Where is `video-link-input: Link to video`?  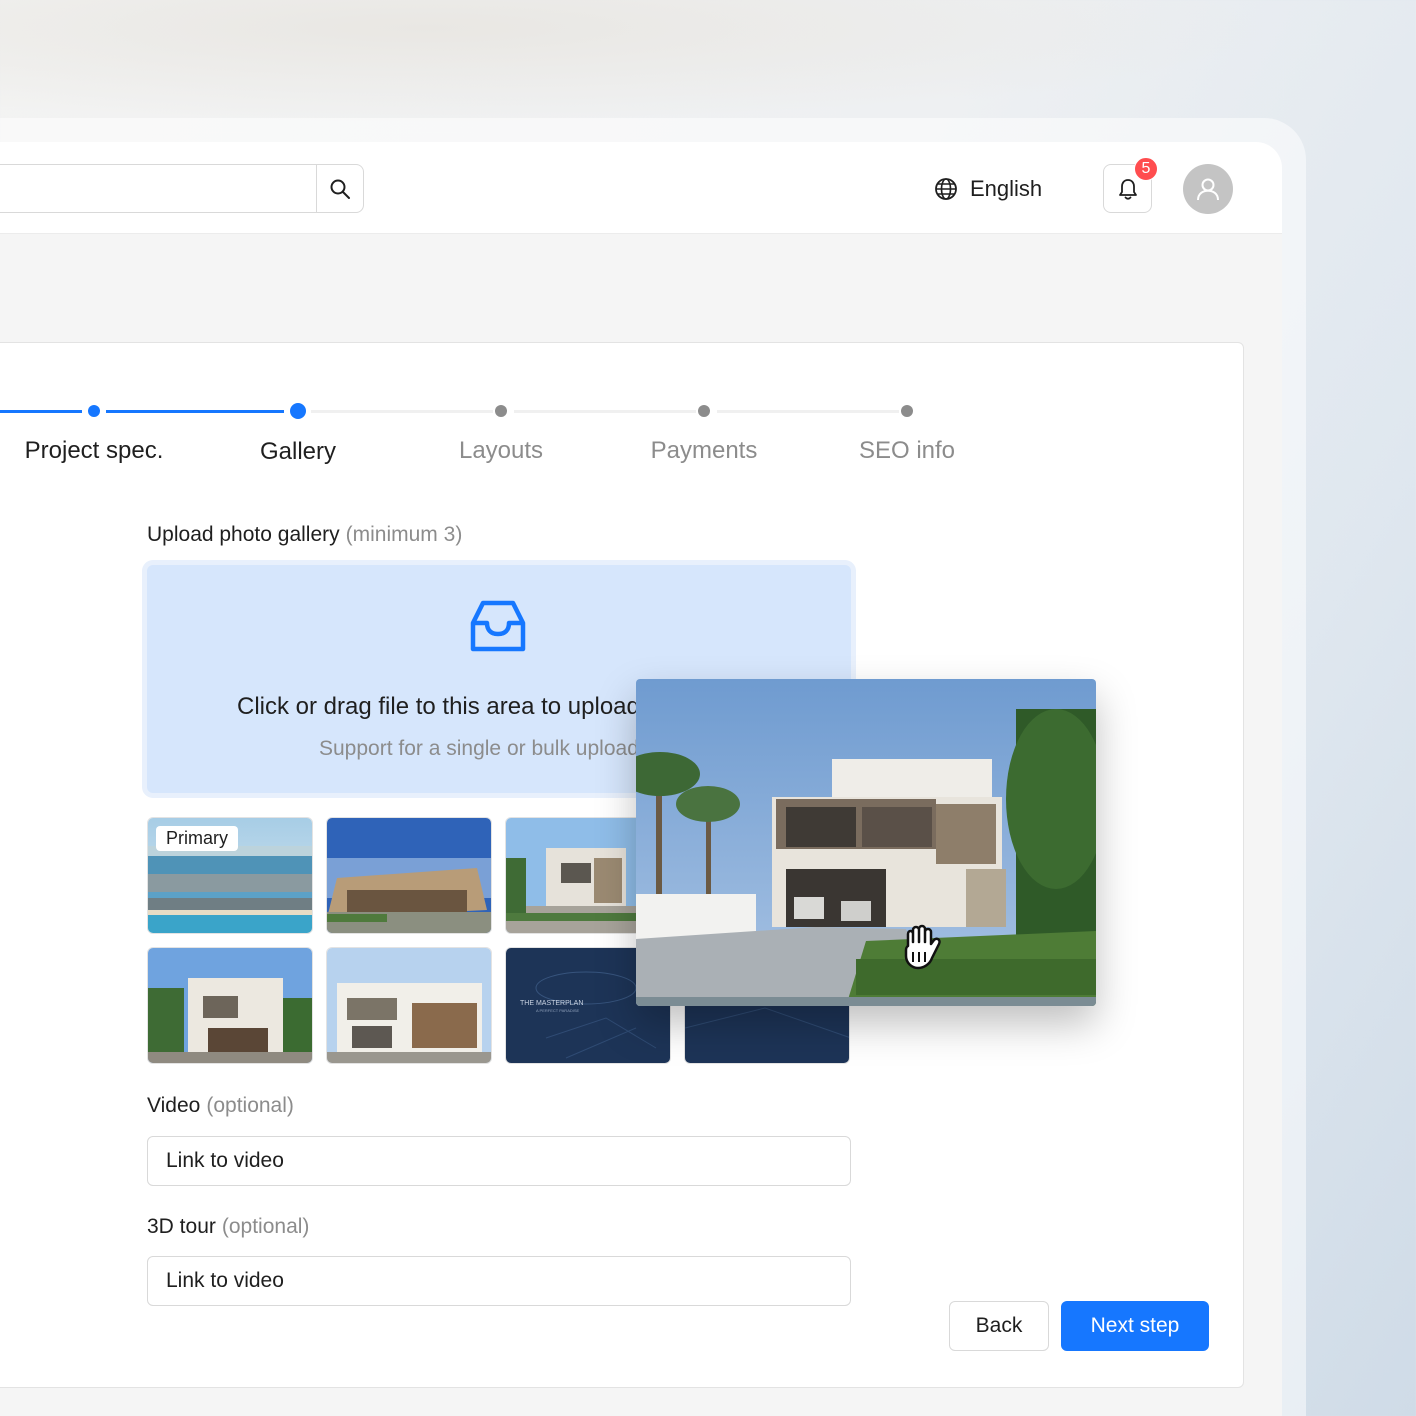 video-link-input: Link to video is located at coordinates (499, 1161).